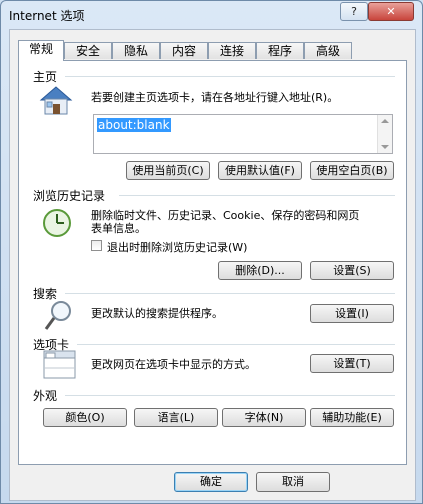  Describe the element at coordinates (173, 364) in the screenshot. I see `tabs-description: 更改网页在选项卡中显示的方式。` at that location.